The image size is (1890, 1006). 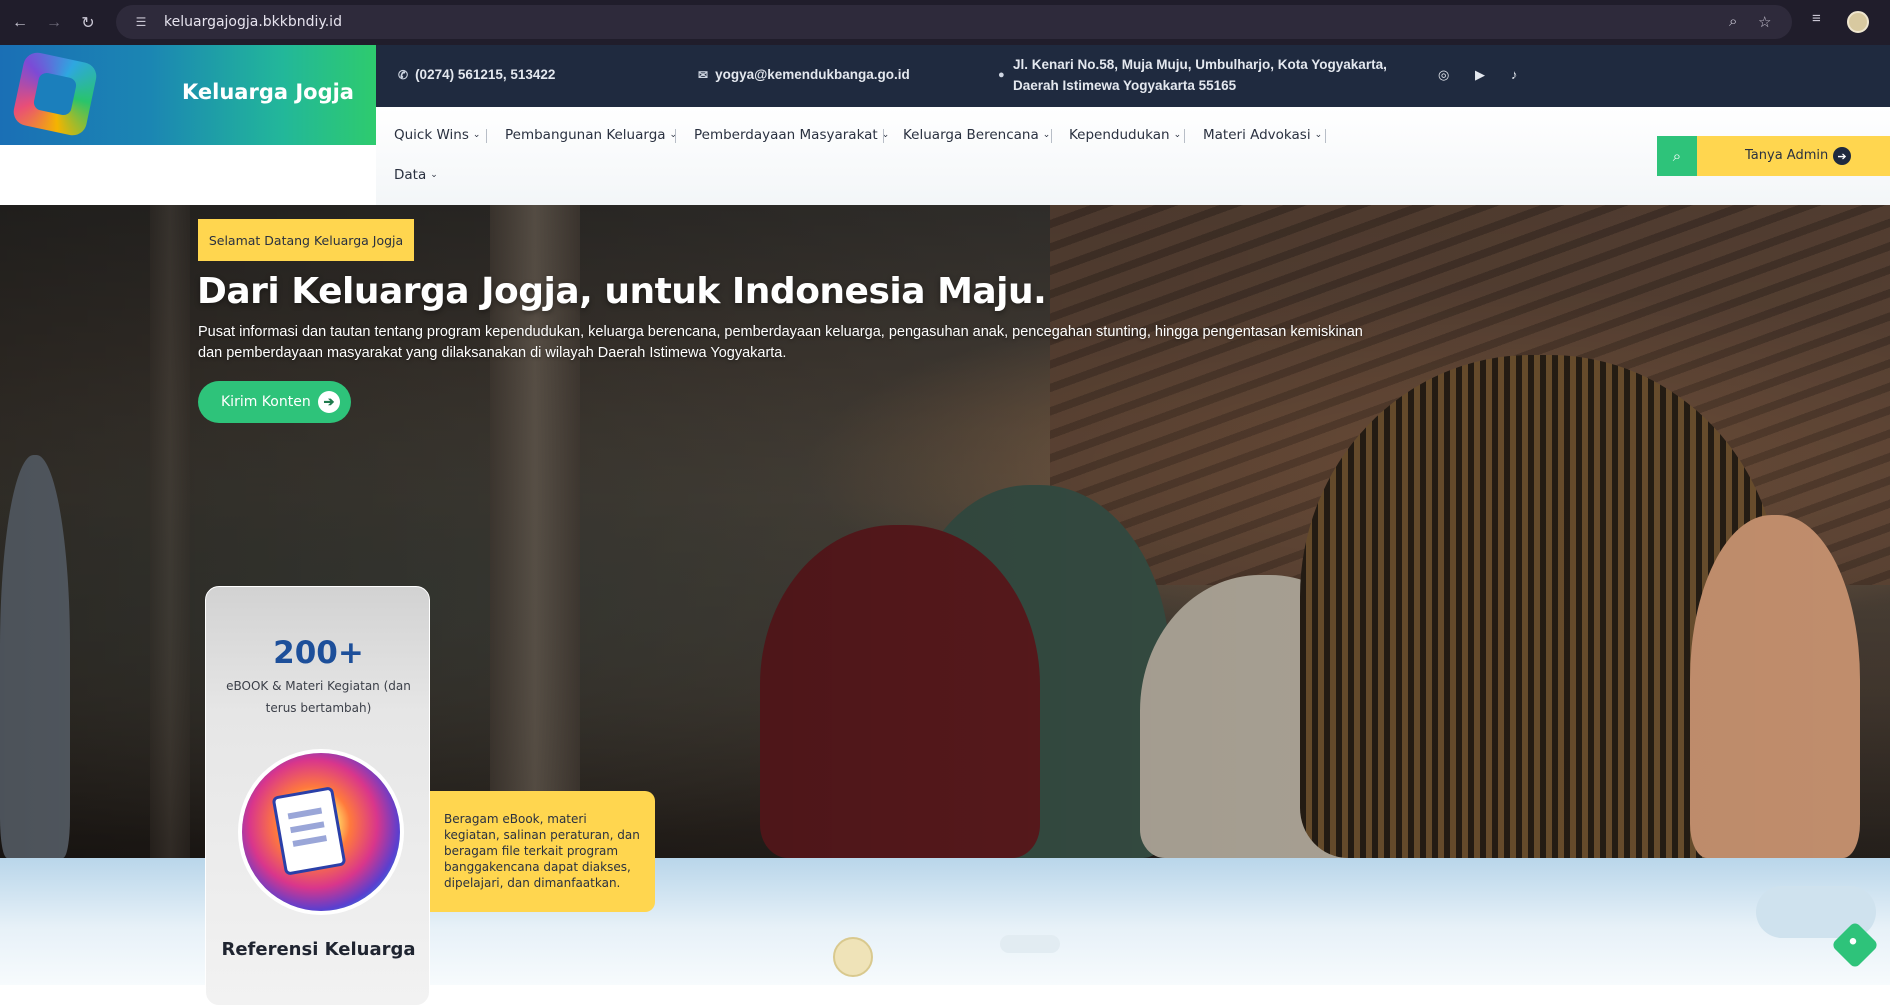 What do you see at coordinates (954, 22) in the screenshot?
I see `address-bar: ☰ keluargajogja.bkkbndiy.id ⌕ ☆` at bounding box center [954, 22].